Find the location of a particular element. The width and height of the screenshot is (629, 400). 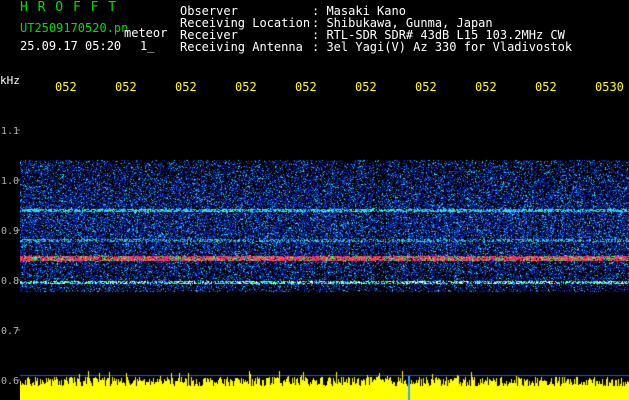

datetime: 25.09.17 05:20 is located at coordinates (71, 46).